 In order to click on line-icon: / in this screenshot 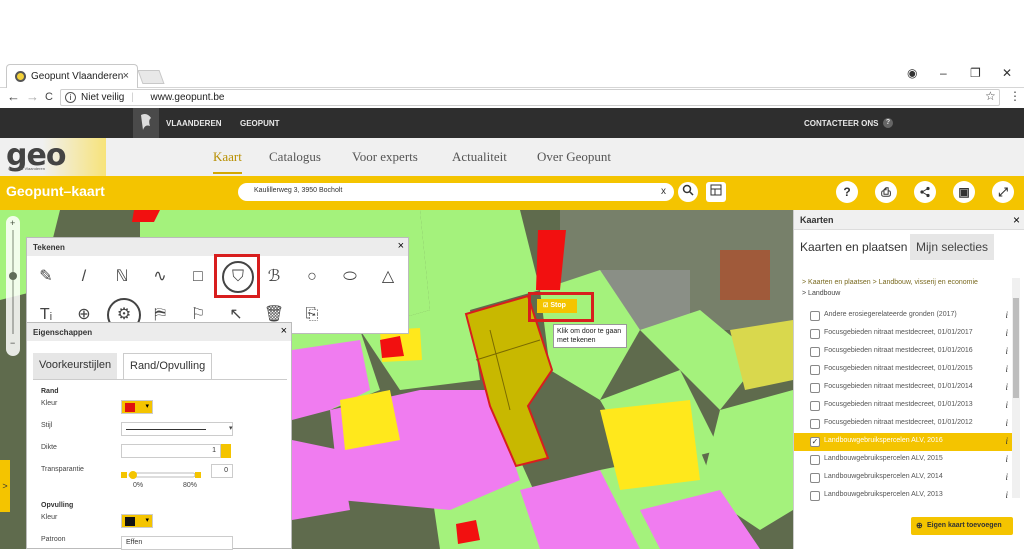, I will do `click(84, 277)`.